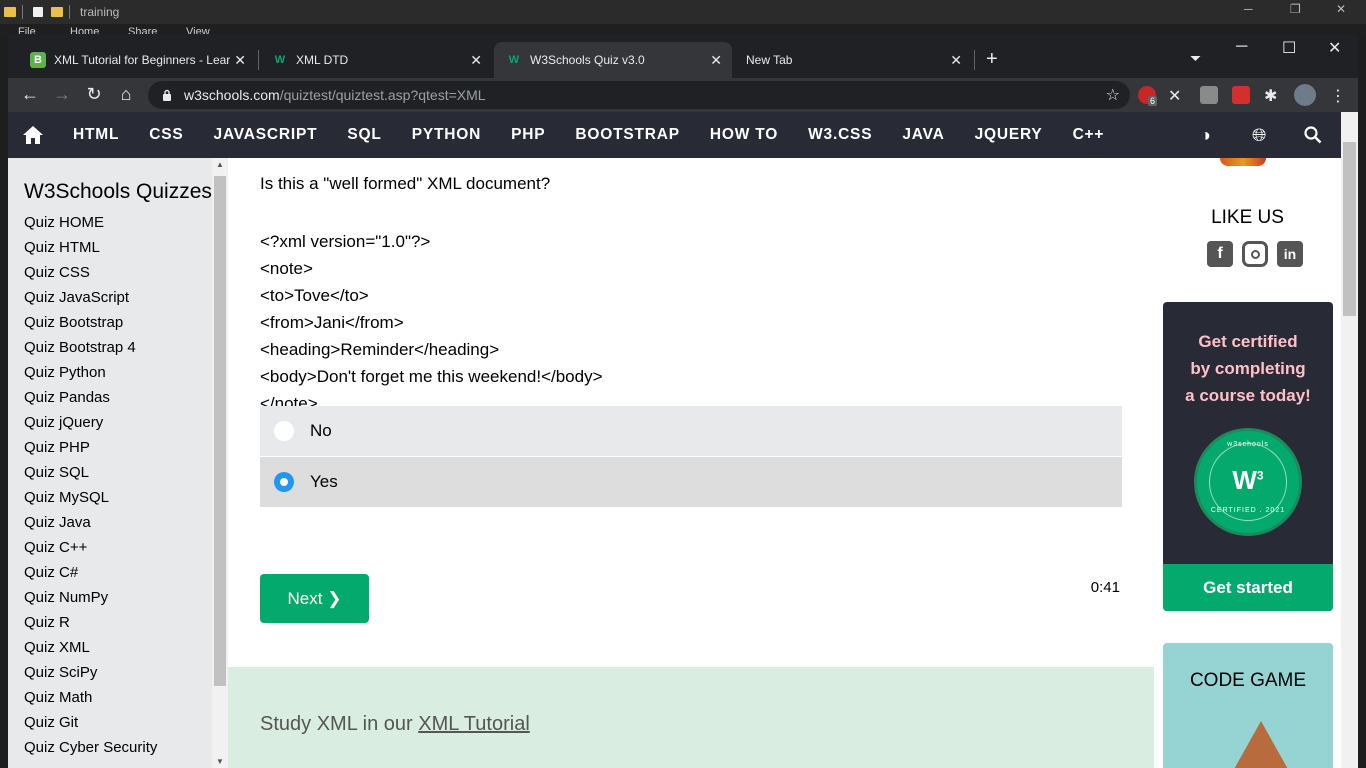 Image resolution: width=1366 pixels, height=768 pixels. Describe the element at coordinates (96, 135) in the screenshot. I see `nav-link-html: HTML` at that location.